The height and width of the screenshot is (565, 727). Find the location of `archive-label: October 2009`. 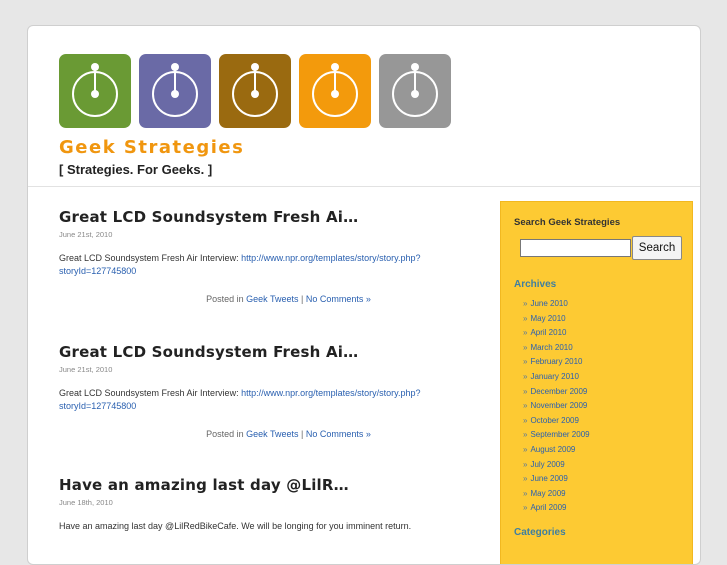

archive-label: October 2009 is located at coordinates (554, 420).